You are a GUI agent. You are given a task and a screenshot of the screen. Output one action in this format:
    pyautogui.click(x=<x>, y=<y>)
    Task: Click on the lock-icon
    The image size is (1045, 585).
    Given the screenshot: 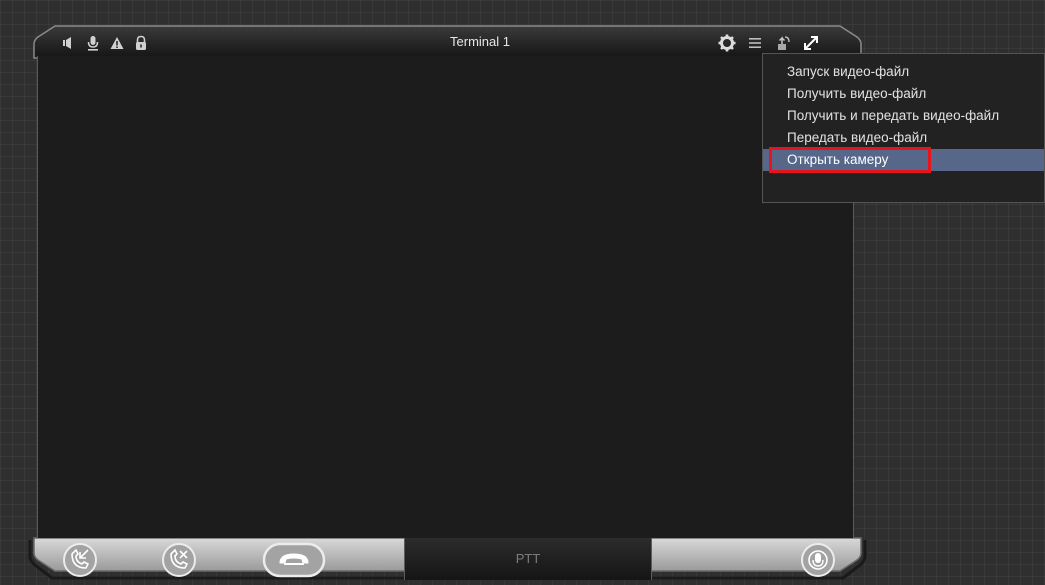 What is the action you would take?
    pyautogui.click(x=141, y=43)
    